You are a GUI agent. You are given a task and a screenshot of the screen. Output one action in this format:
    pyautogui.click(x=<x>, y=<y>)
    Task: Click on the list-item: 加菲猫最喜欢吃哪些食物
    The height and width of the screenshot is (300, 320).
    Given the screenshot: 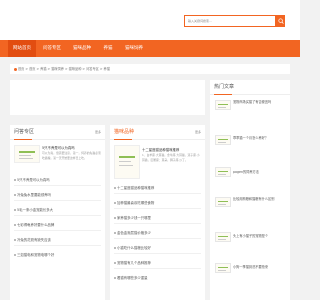 What is the action you would take?
    pyautogui.click(x=158, y=202)
    